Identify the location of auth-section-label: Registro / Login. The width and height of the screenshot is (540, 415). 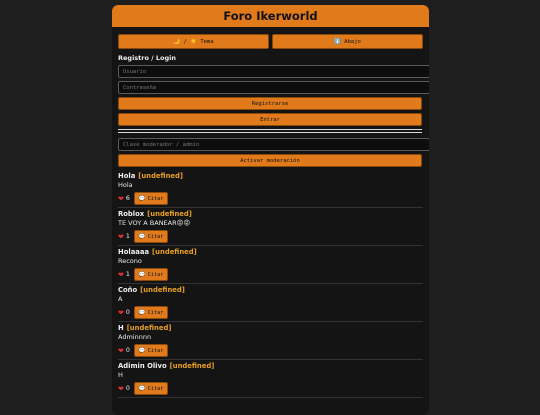
(147, 58).